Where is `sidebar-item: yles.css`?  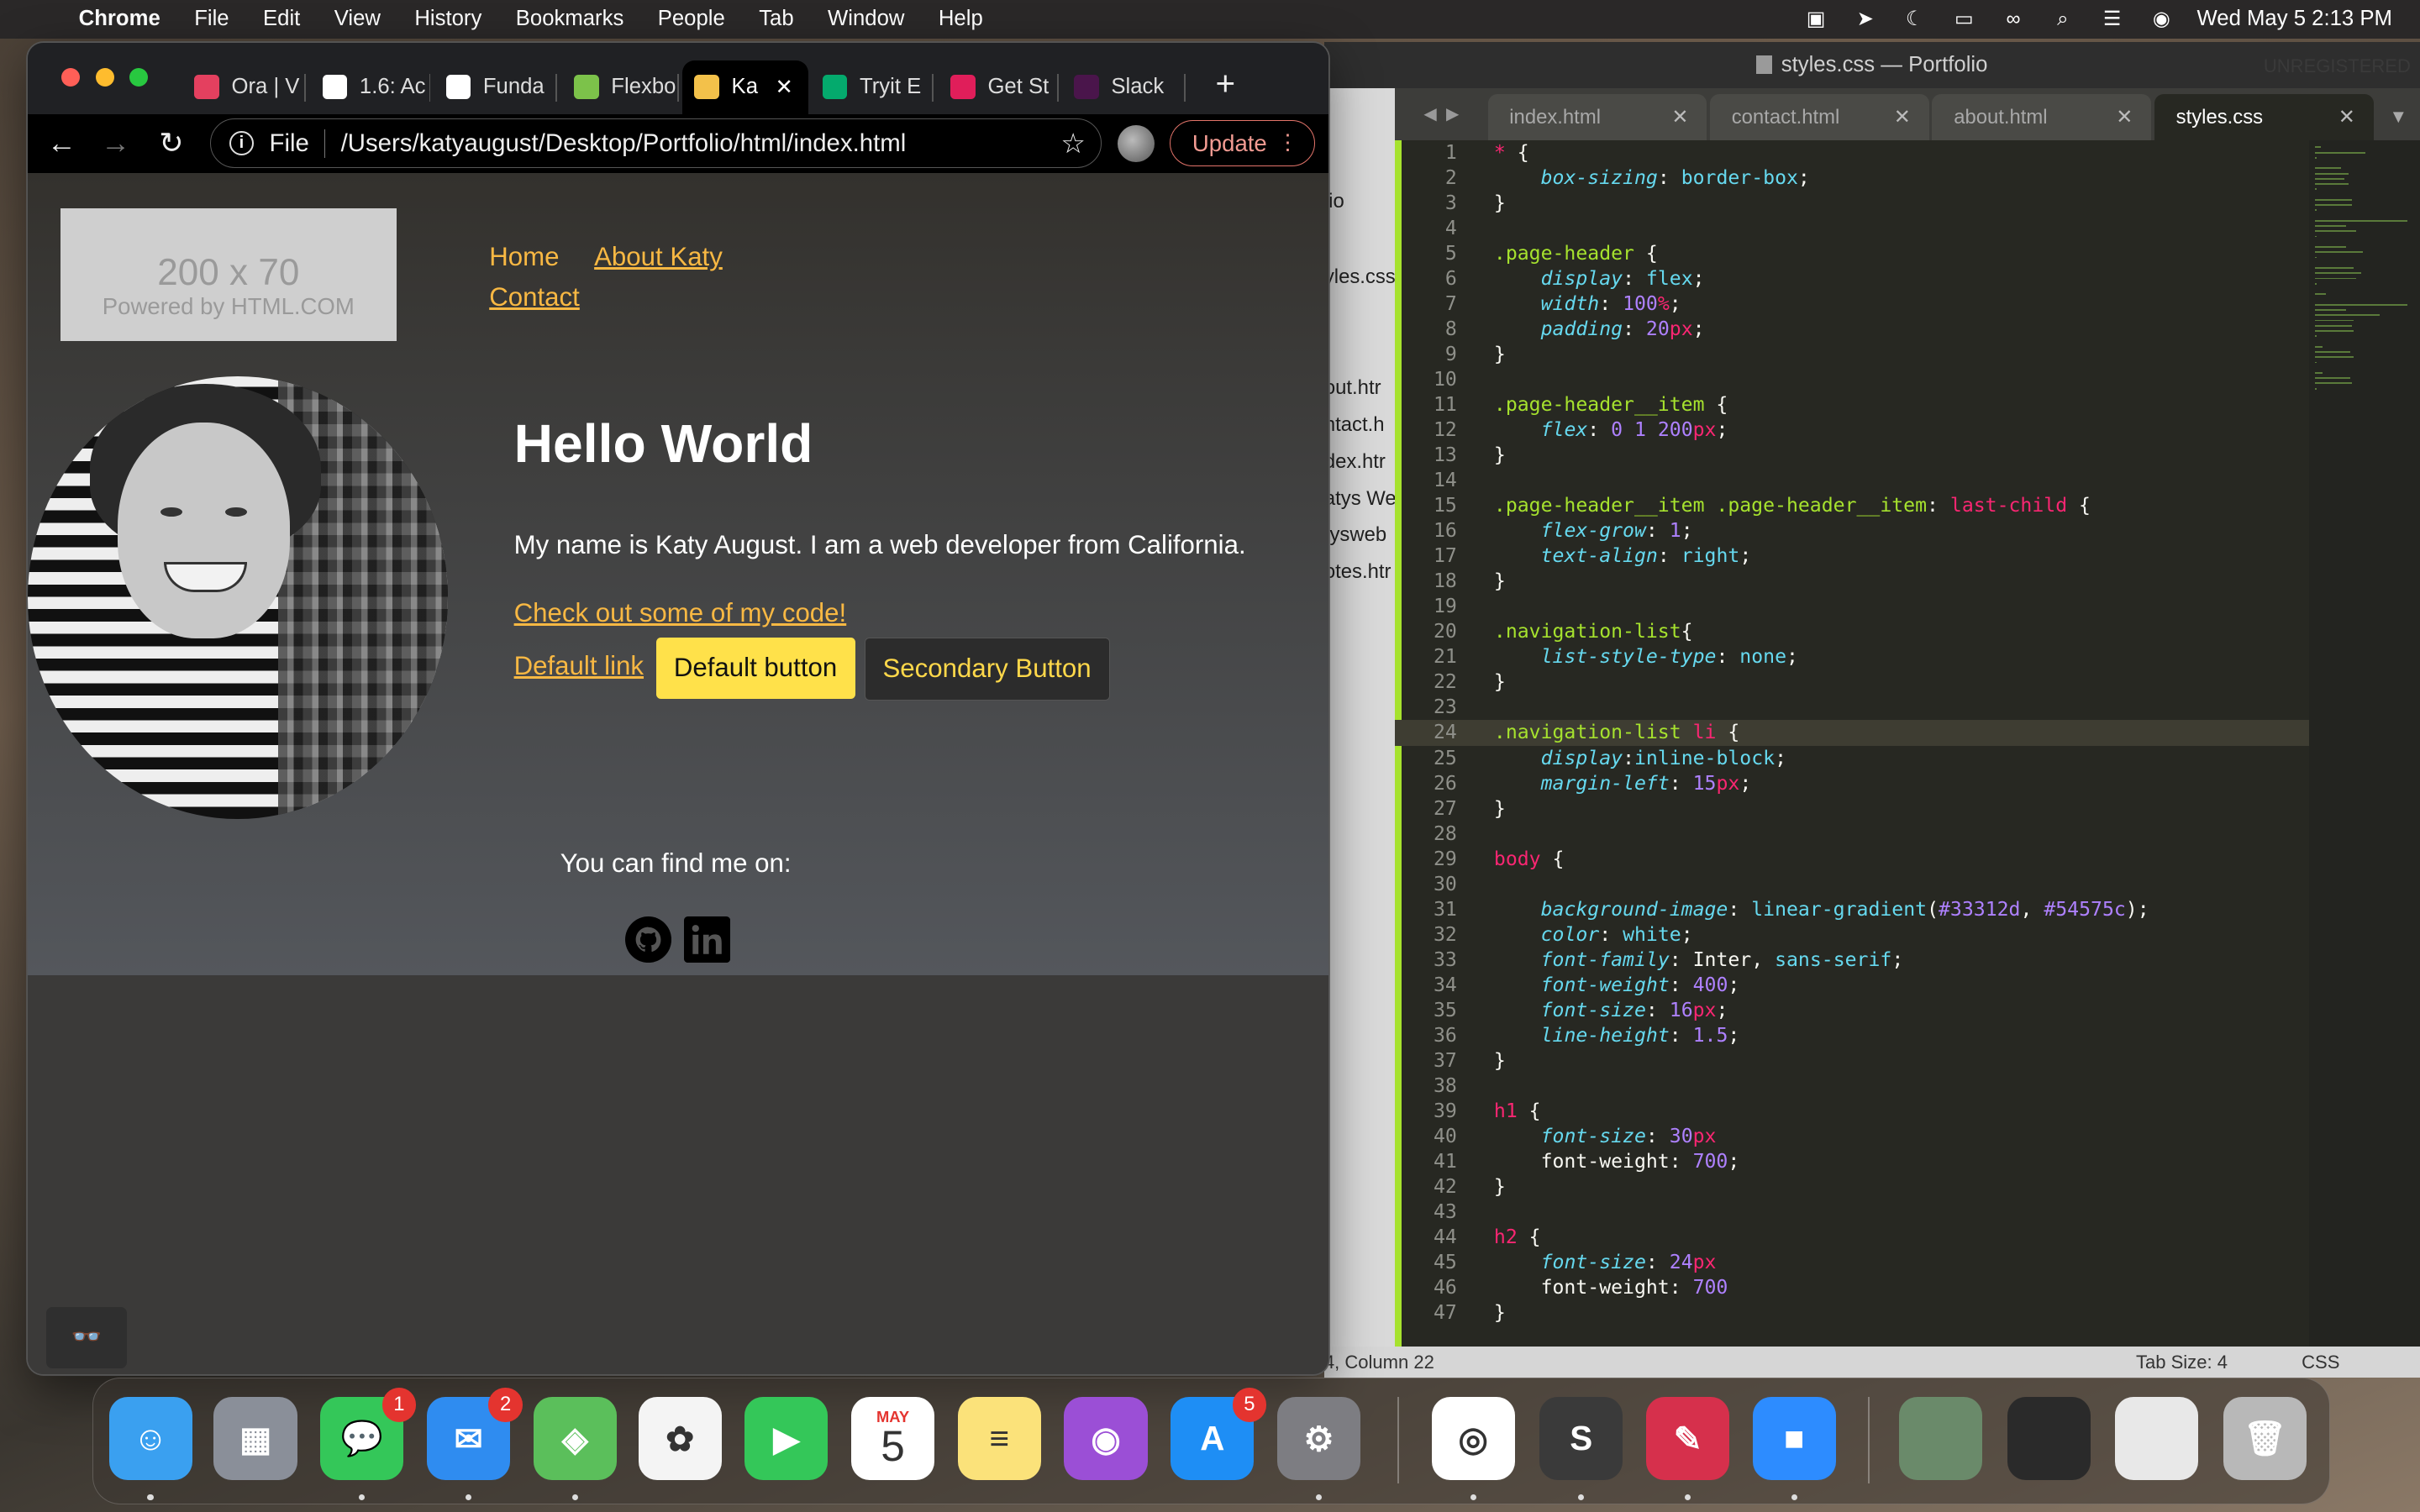
sidebar-item: yles.css is located at coordinates (1359, 277).